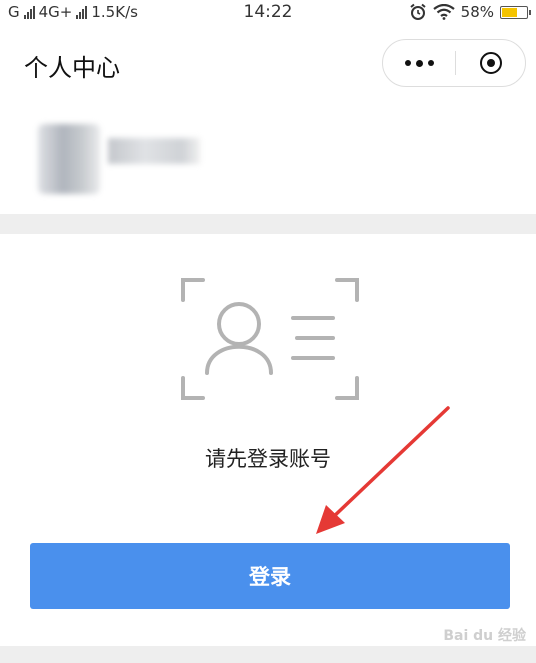 The image size is (536, 663). What do you see at coordinates (477, 12) in the screenshot?
I see `battery-percent: 58%` at bounding box center [477, 12].